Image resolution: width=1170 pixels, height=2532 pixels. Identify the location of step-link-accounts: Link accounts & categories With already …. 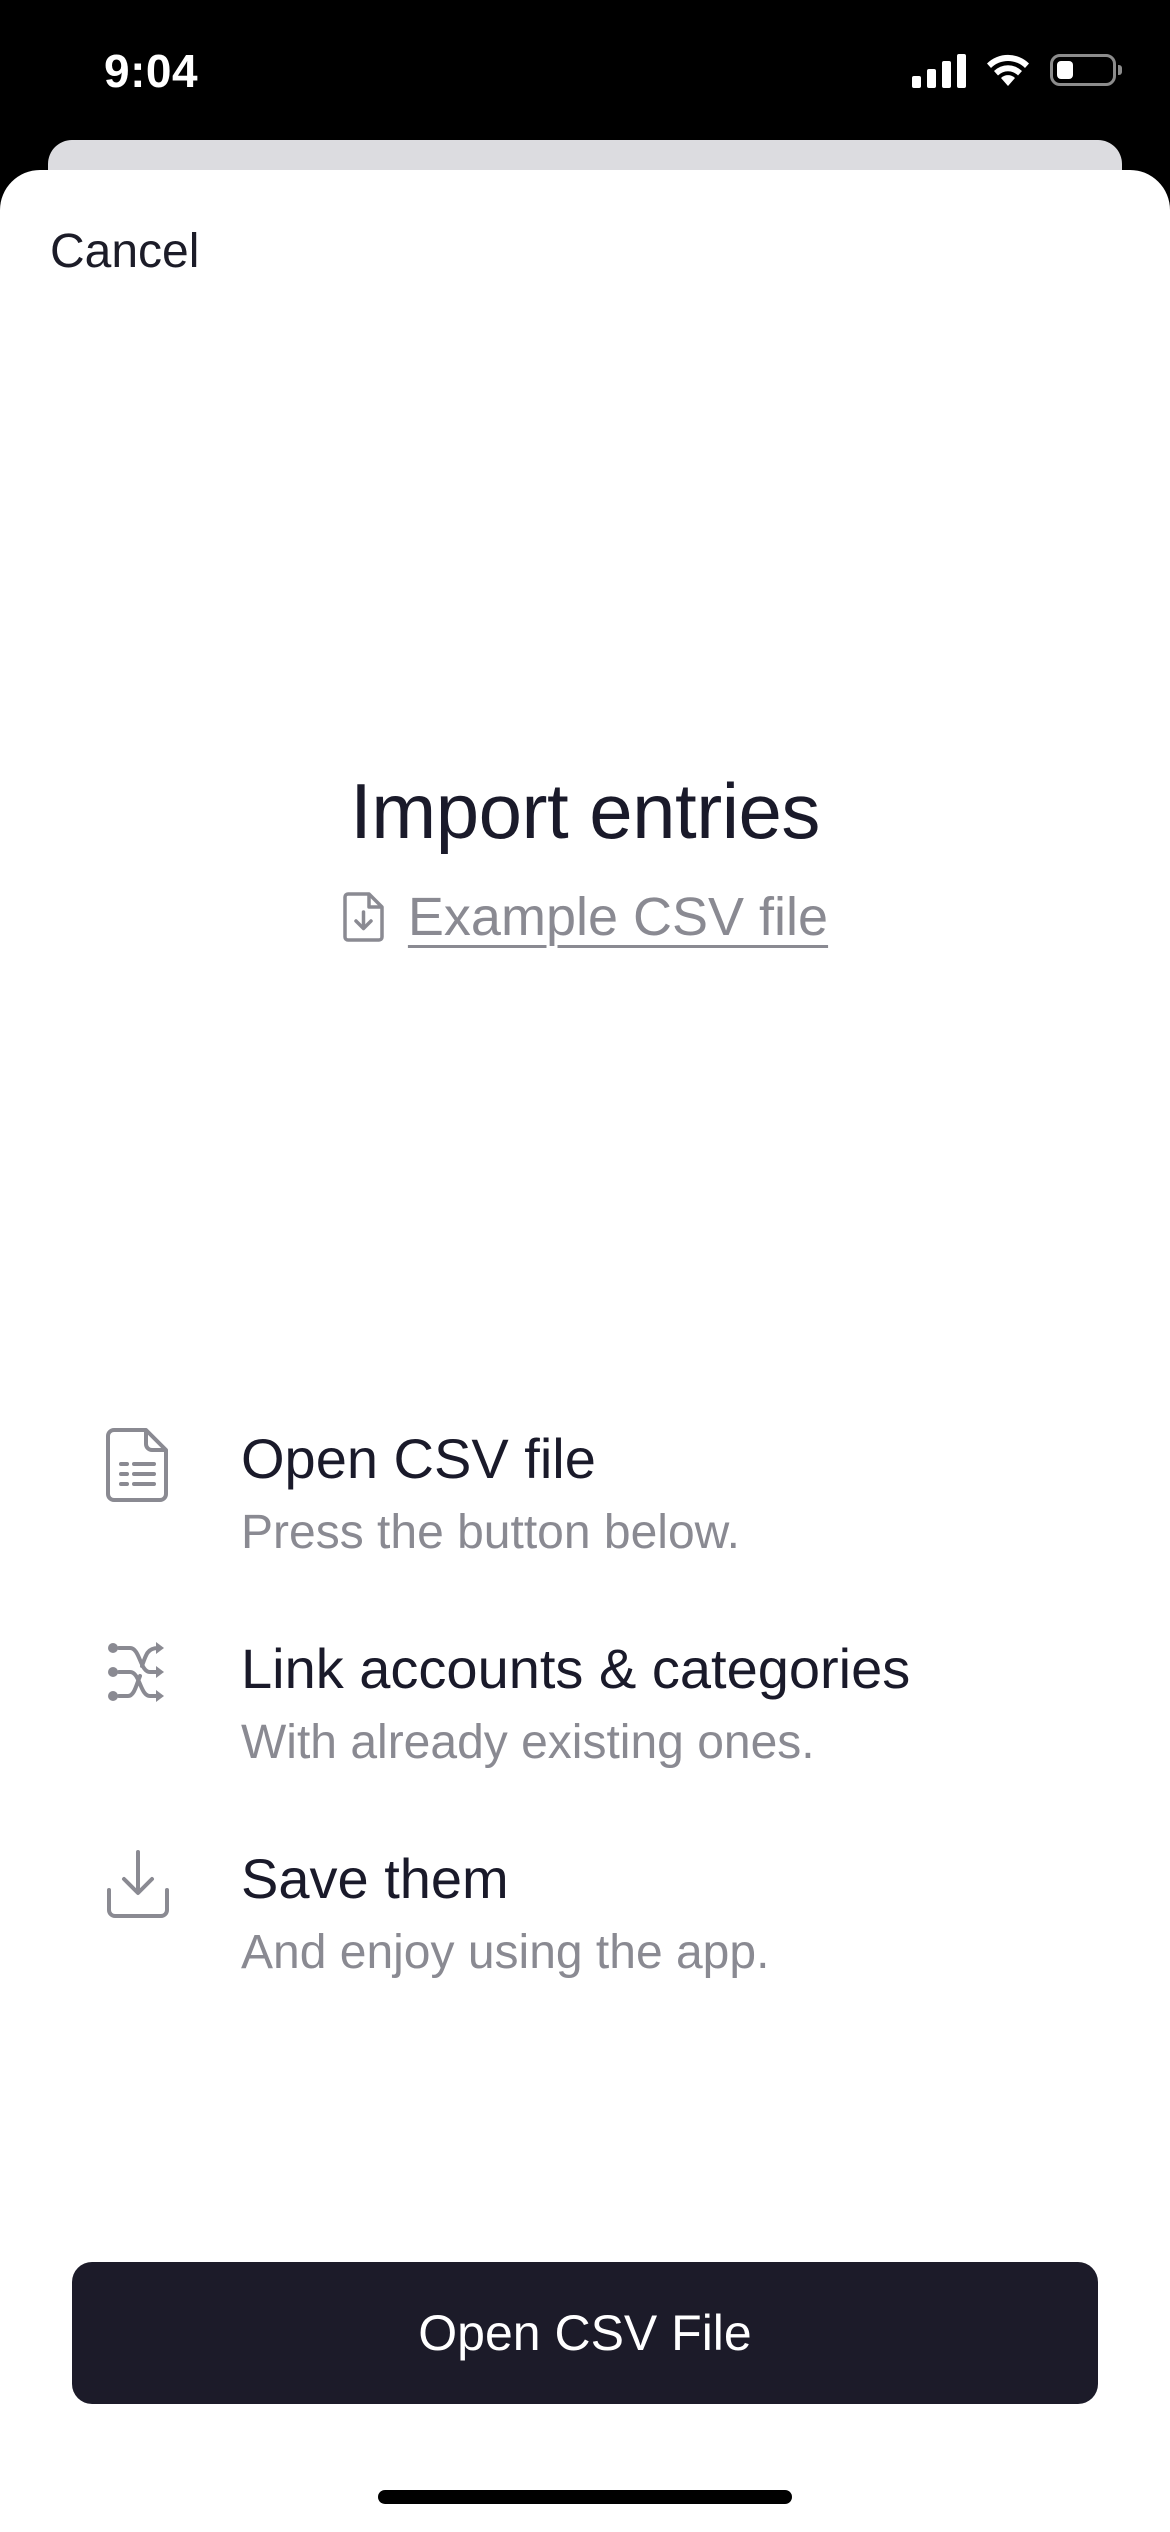
(585, 1741).